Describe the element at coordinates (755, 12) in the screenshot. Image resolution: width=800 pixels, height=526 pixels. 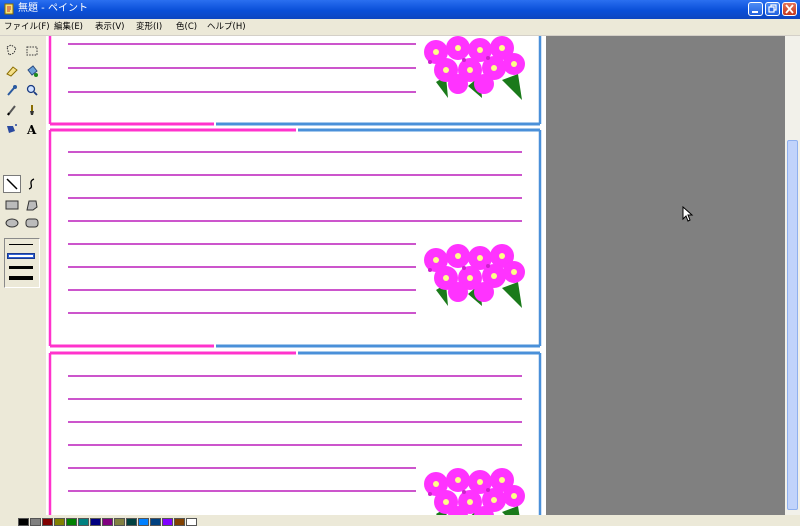
I see `minimize-icon` at that location.